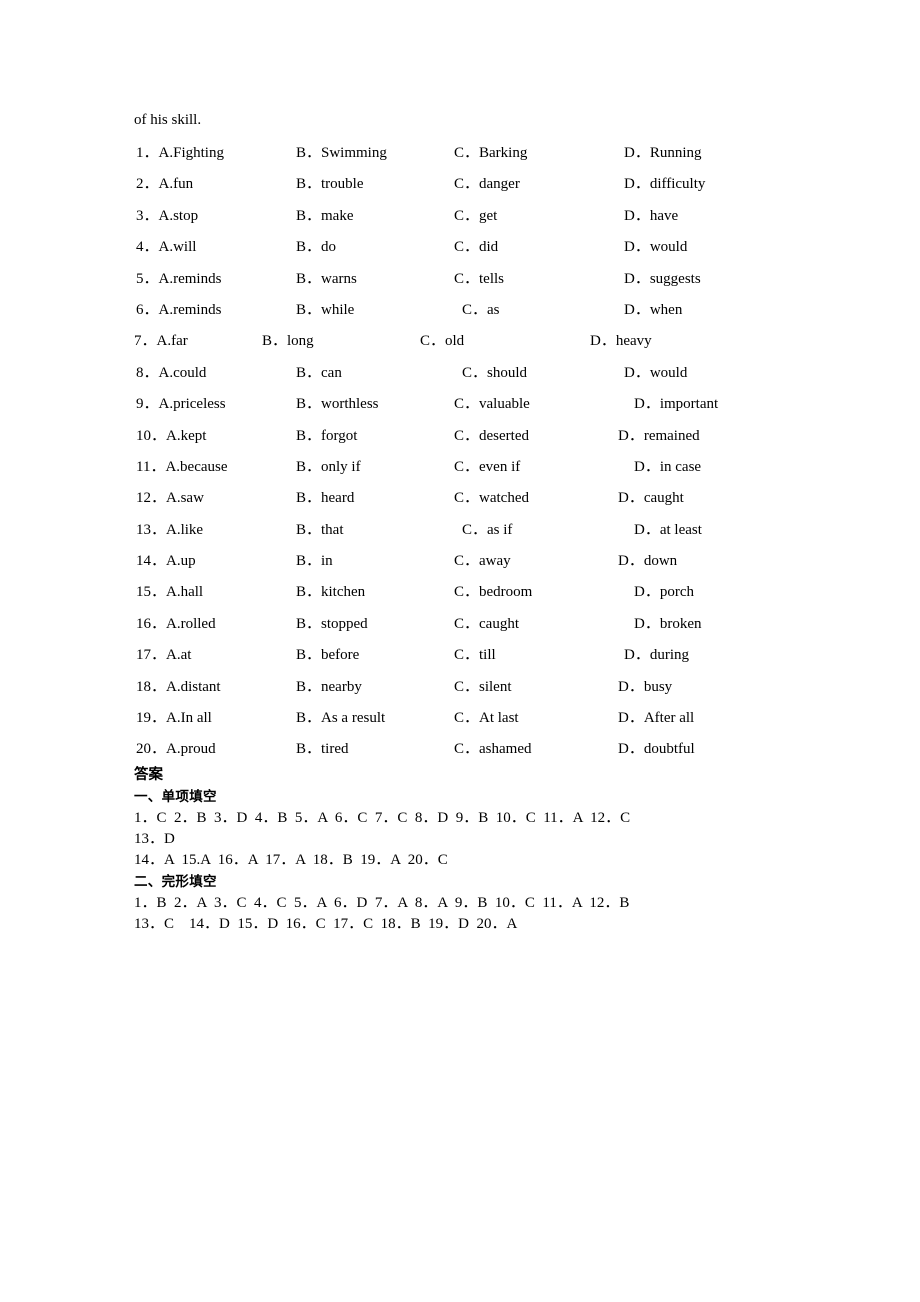 The height and width of the screenshot is (1302, 920). Describe the element at coordinates (442, 341) in the screenshot. I see `option-c: C．old` at that location.